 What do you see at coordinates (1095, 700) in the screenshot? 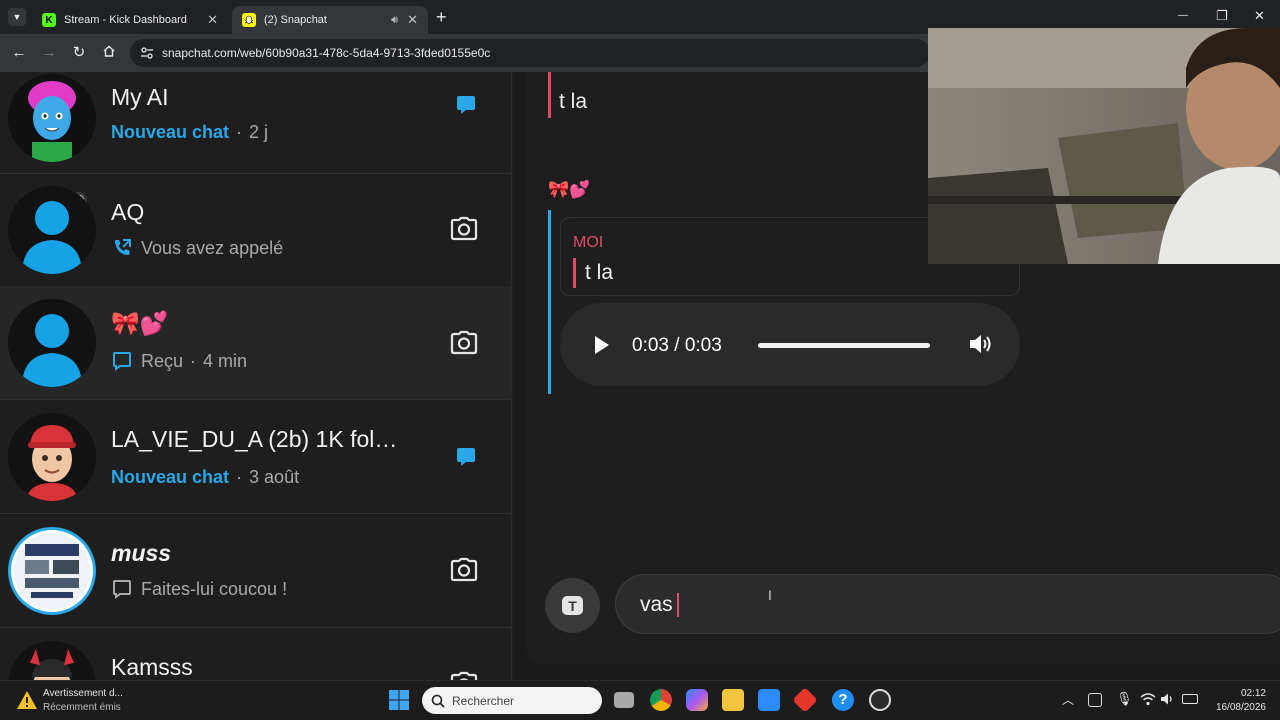
I see `tray-icon` at bounding box center [1095, 700].